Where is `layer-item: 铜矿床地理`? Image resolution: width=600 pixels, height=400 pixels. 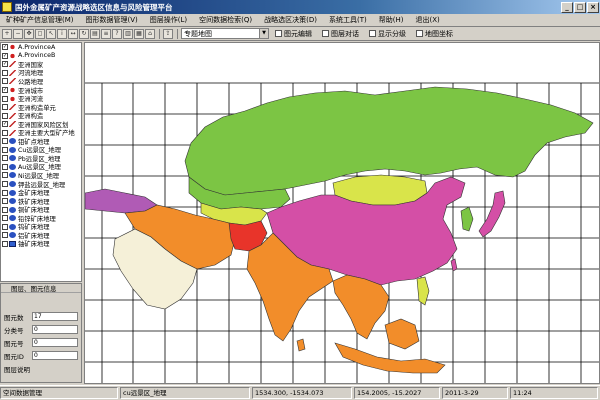
layer-item: 铜矿床地理 is located at coordinates (41, 209).